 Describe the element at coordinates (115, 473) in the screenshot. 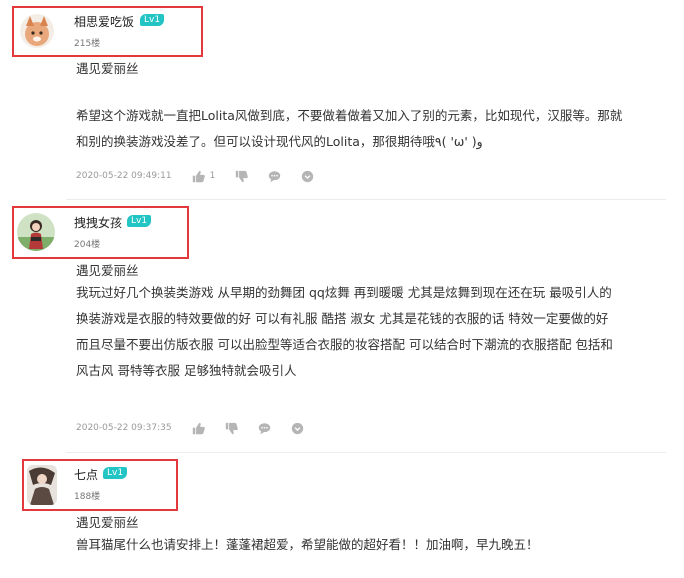

I see `level-badge: Lv1` at that location.